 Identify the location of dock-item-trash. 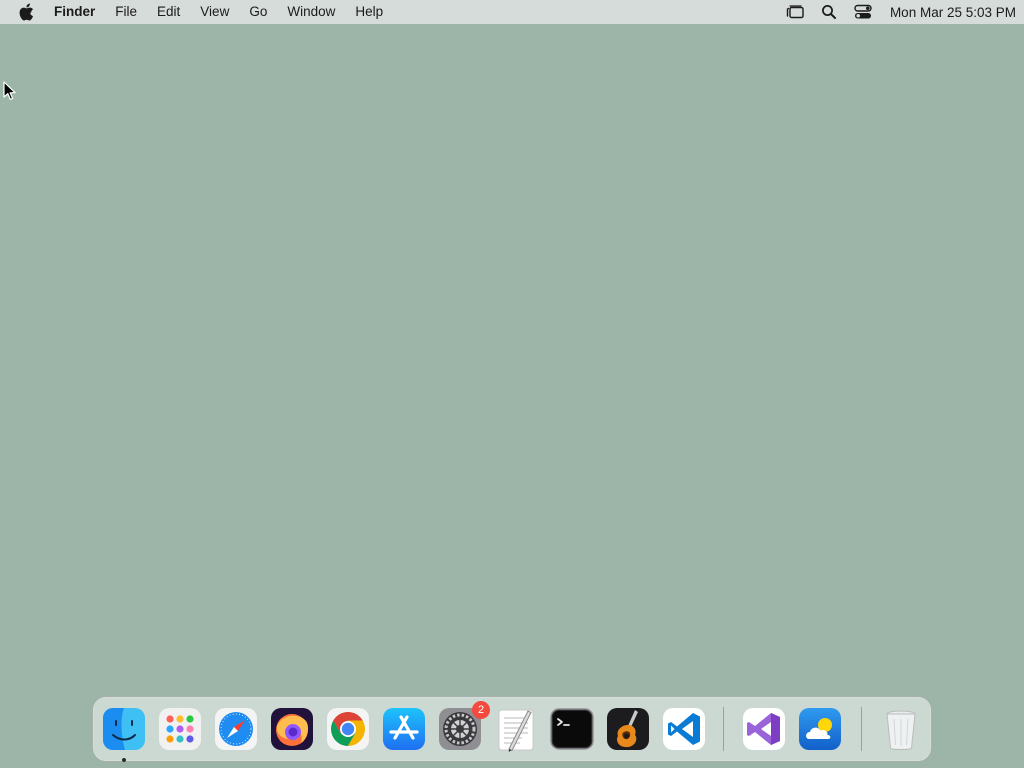
(901, 729).